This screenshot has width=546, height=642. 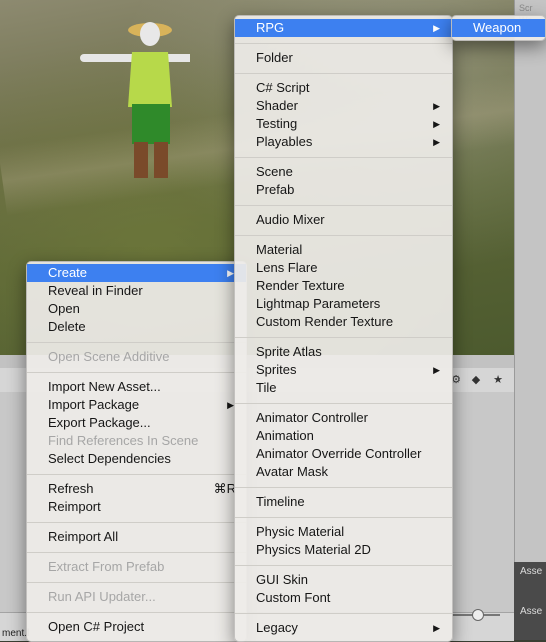 What do you see at coordinates (67, 326) in the screenshot?
I see `menu-item-label: Delete` at bounding box center [67, 326].